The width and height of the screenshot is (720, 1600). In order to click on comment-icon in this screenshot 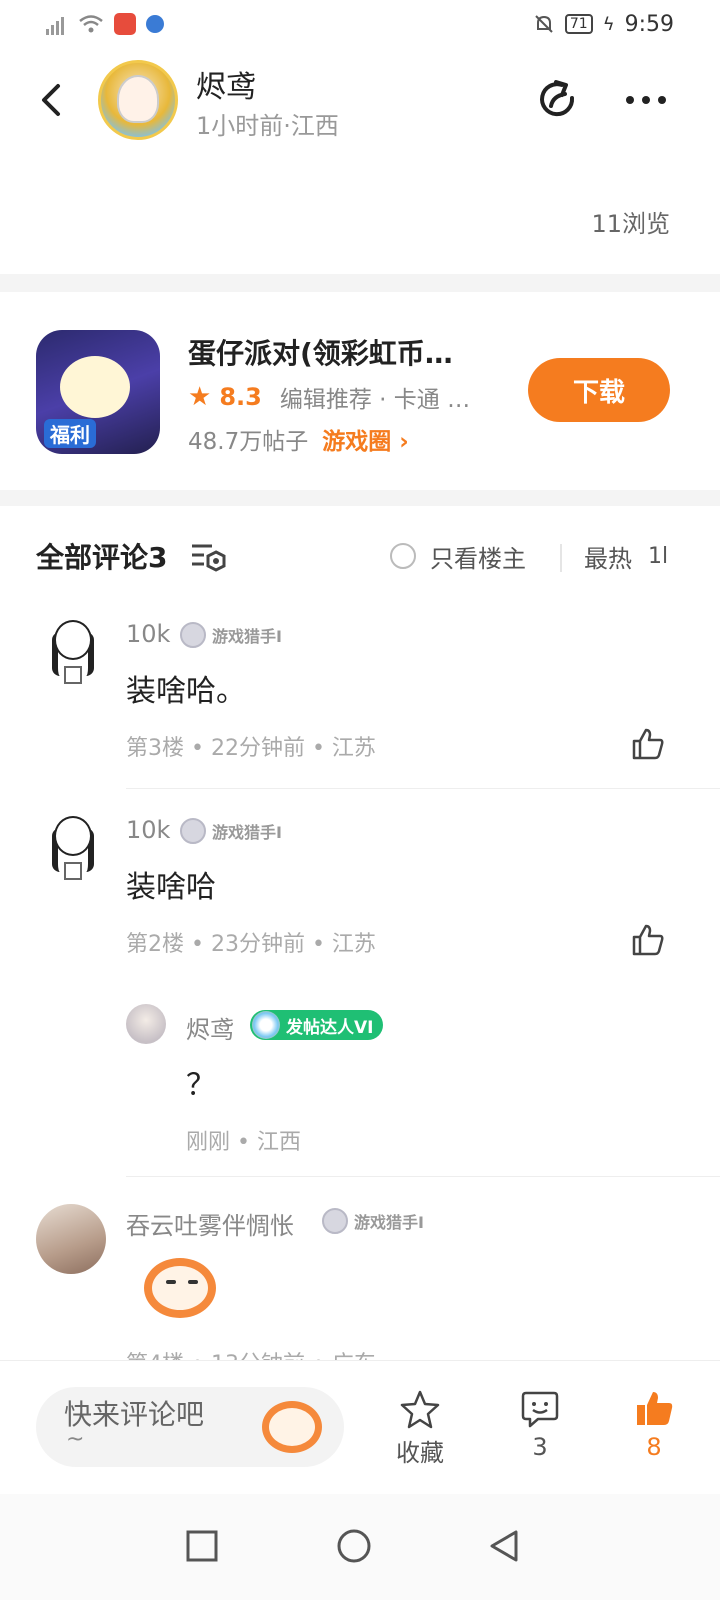, I will do `click(540, 1409)`.